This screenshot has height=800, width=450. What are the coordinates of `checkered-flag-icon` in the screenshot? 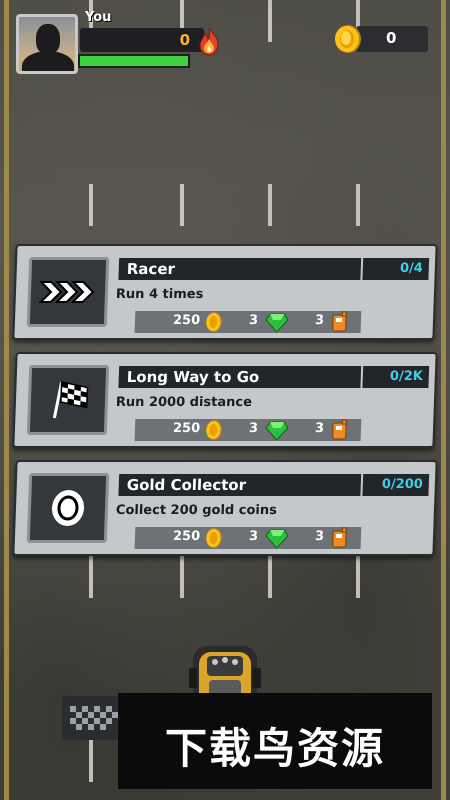 It's located at (70, 400).